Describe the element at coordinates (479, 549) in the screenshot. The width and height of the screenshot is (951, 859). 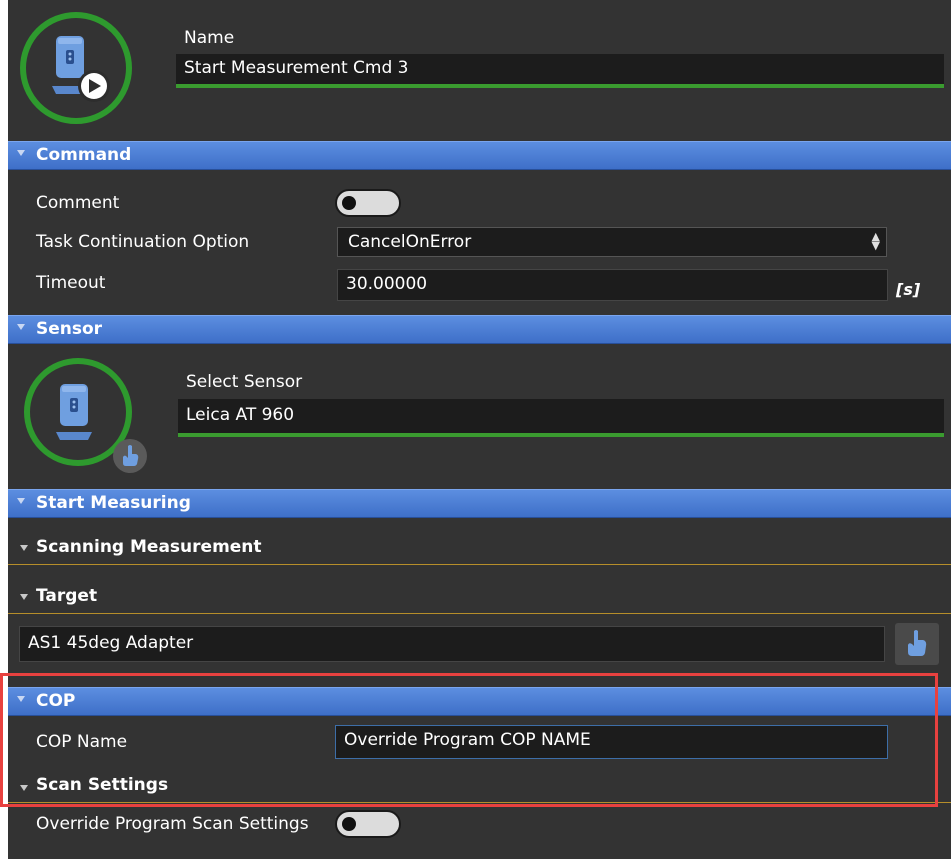
I see `scanning-measurement-header: Scanning Measurement` at that location.